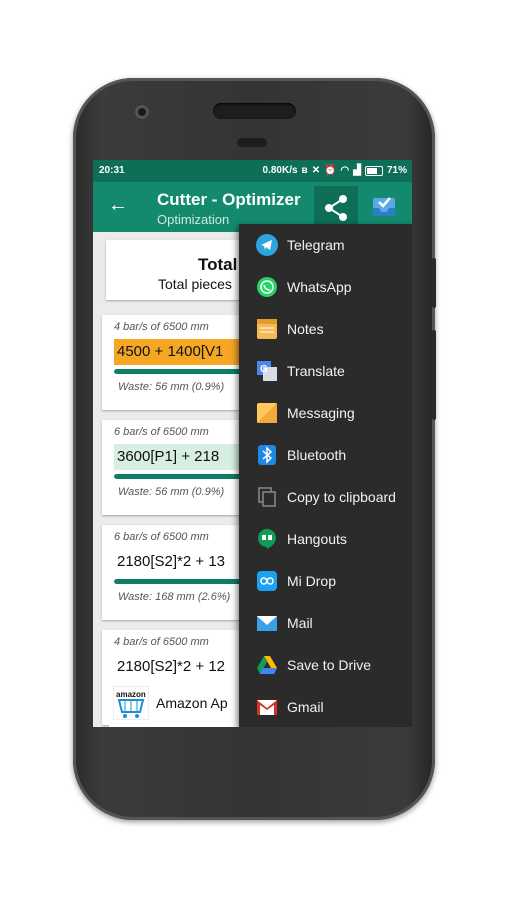 This screenshot has width=508, height=900. Describe the element at coordinates (300, 623) in the screenshot. I see `share-item-label: Mail` at that location.